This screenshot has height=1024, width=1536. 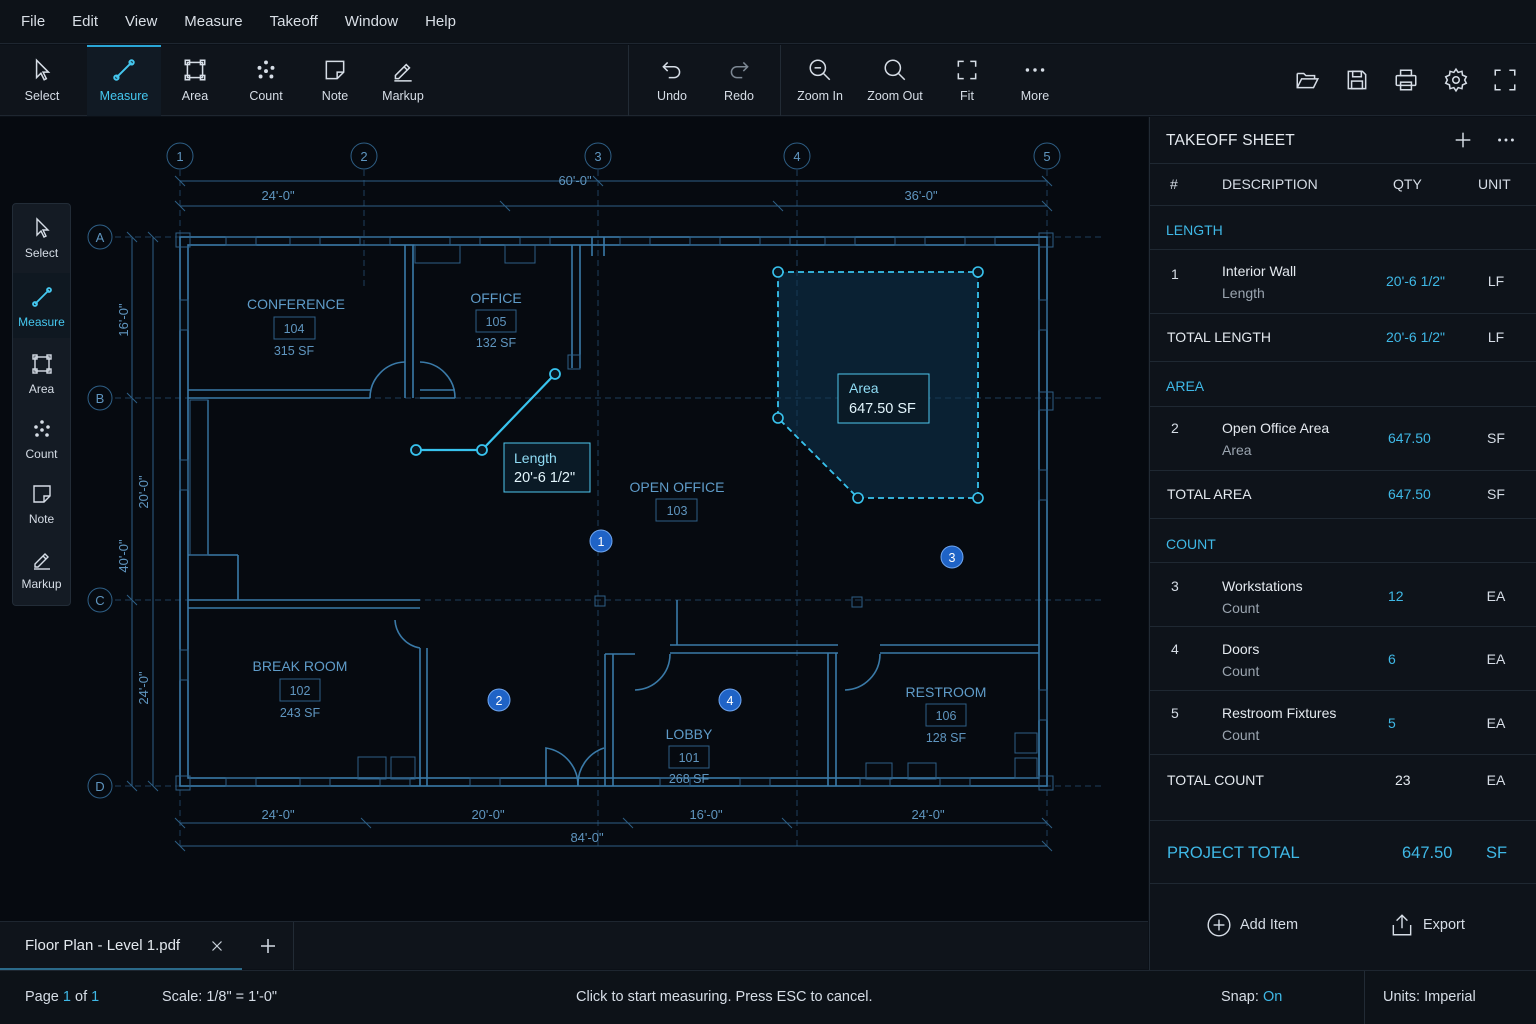 I want to click on length-line, so click(x=486, y=412).